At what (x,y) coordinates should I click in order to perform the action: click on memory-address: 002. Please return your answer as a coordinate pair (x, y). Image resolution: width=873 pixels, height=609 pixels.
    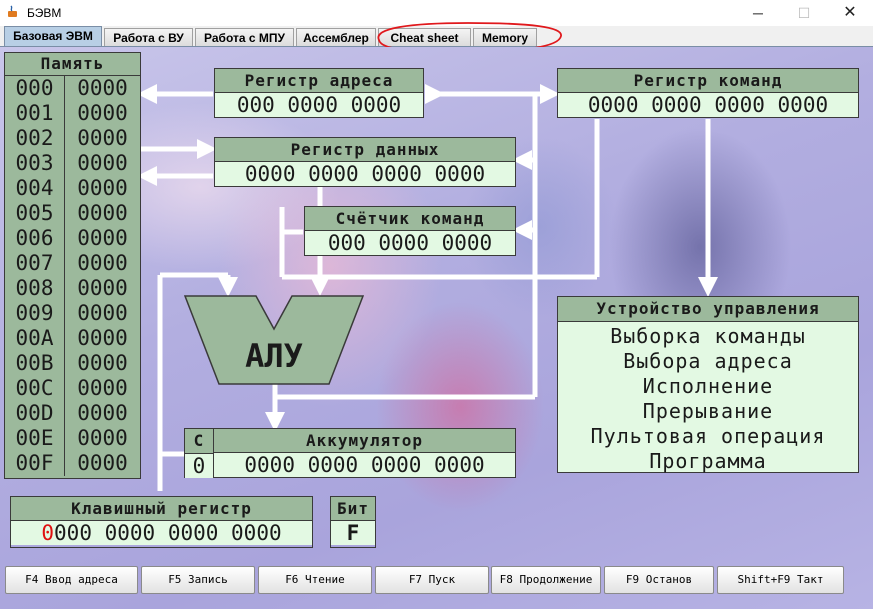
    Looking at the image, I should click on (35, 138).